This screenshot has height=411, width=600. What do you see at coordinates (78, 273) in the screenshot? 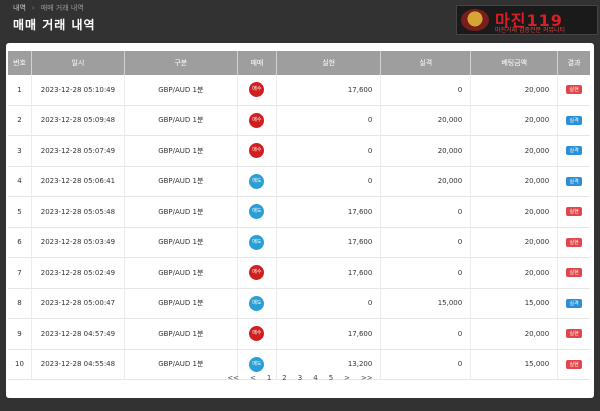
I see `cell-date: 2023-12-28 05:02:49` at bounding box center [78, 273].